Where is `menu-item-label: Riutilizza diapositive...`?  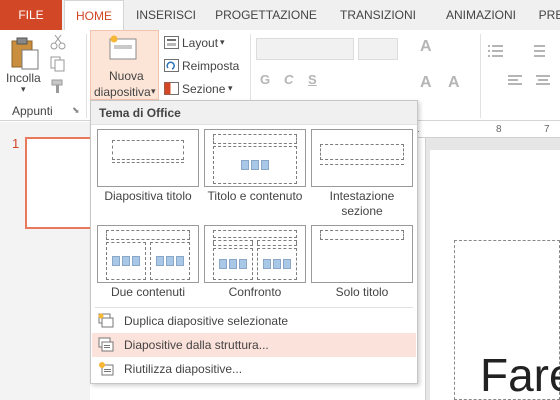
menu-item-label: Riutilizza diapositive... is located at coordinates (183, 369).